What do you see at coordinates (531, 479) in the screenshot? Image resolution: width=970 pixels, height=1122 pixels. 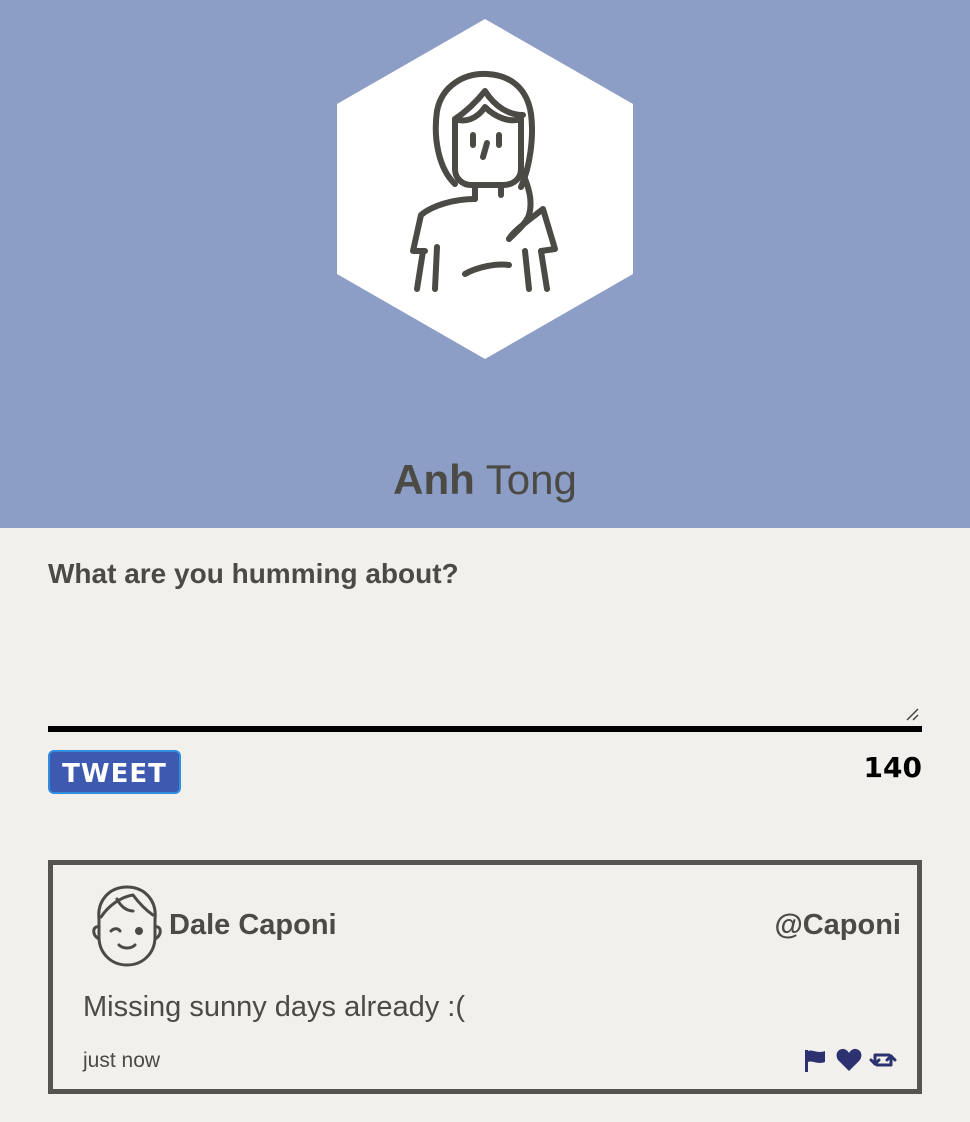 I see `profile-last-name: Tong` at bounding box center [531, 479].